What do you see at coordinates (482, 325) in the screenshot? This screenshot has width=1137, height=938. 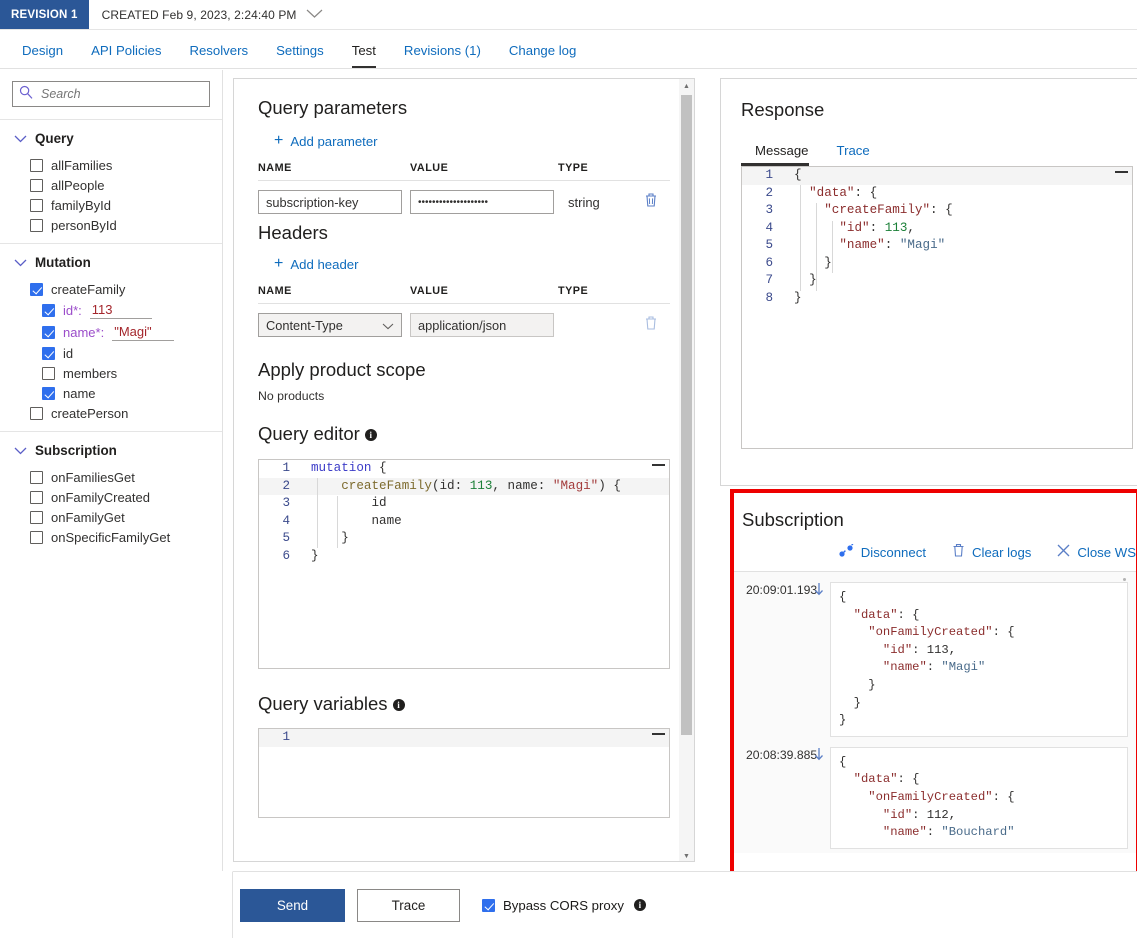 I see `header-value-input: application/json` at bounding box center [482, 325].